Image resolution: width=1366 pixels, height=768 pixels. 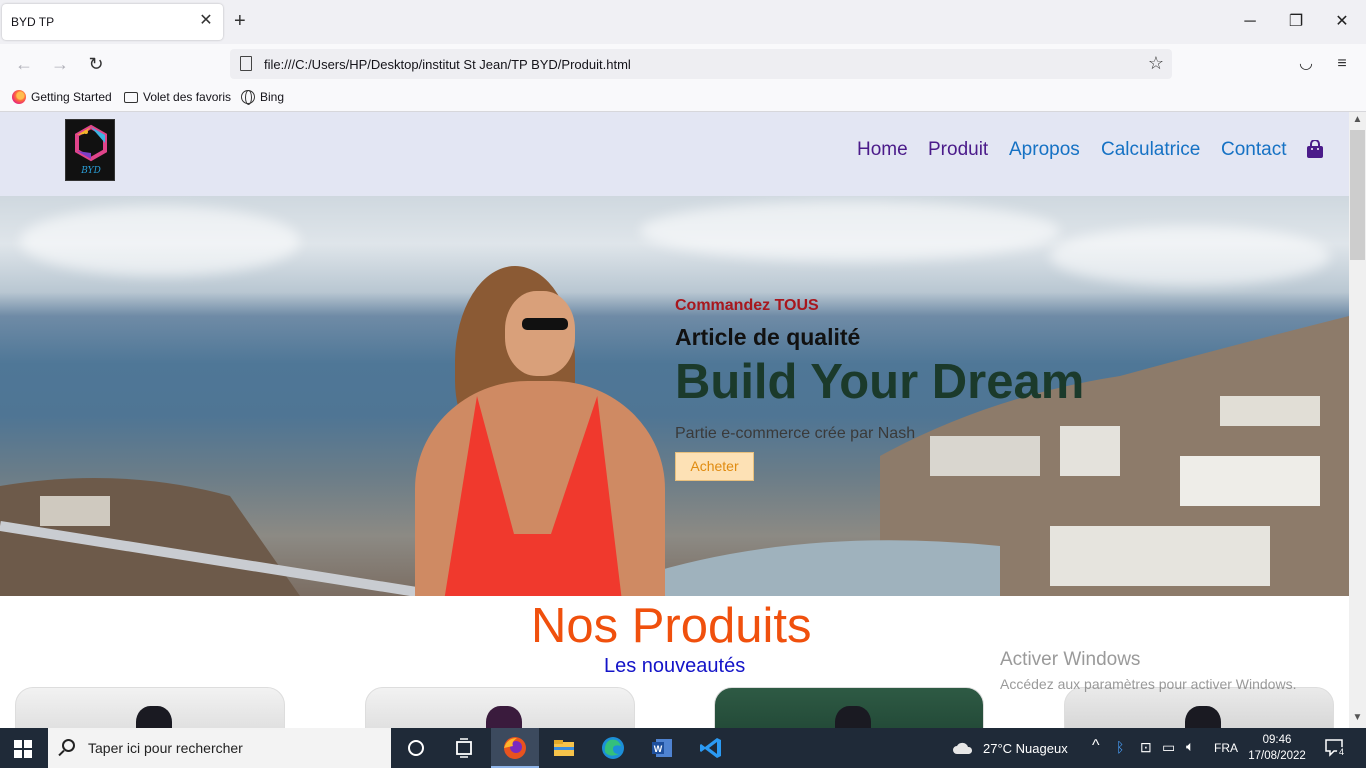 I want to click on windows-activation-title: Activer Windows, so click(x=1070, y=659).